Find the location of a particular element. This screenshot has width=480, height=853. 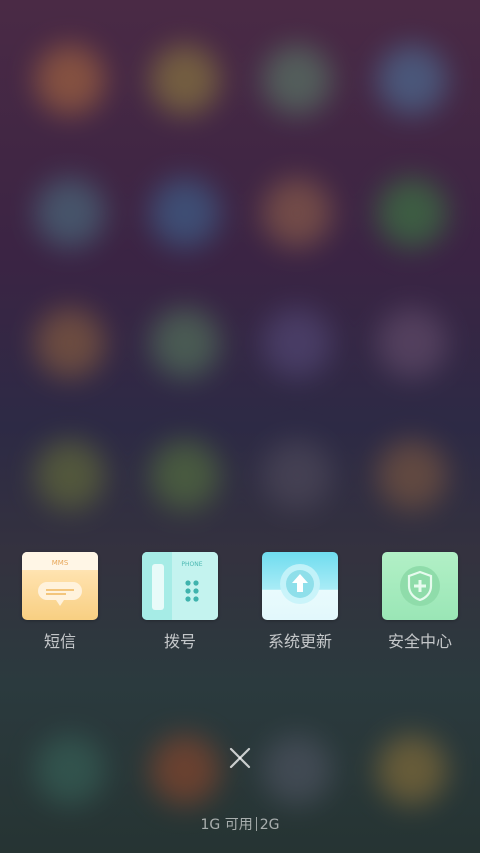

recent-app-label: 系统更新 is located at coordinates (299, 641).